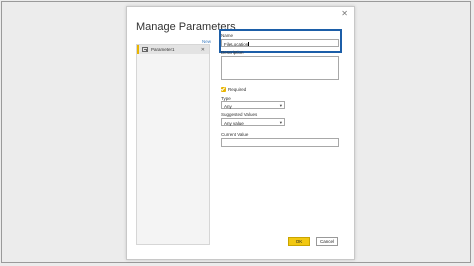 This screenshot has width=474, height=266. I want to click on ok-button: OK, so click(299, 241).